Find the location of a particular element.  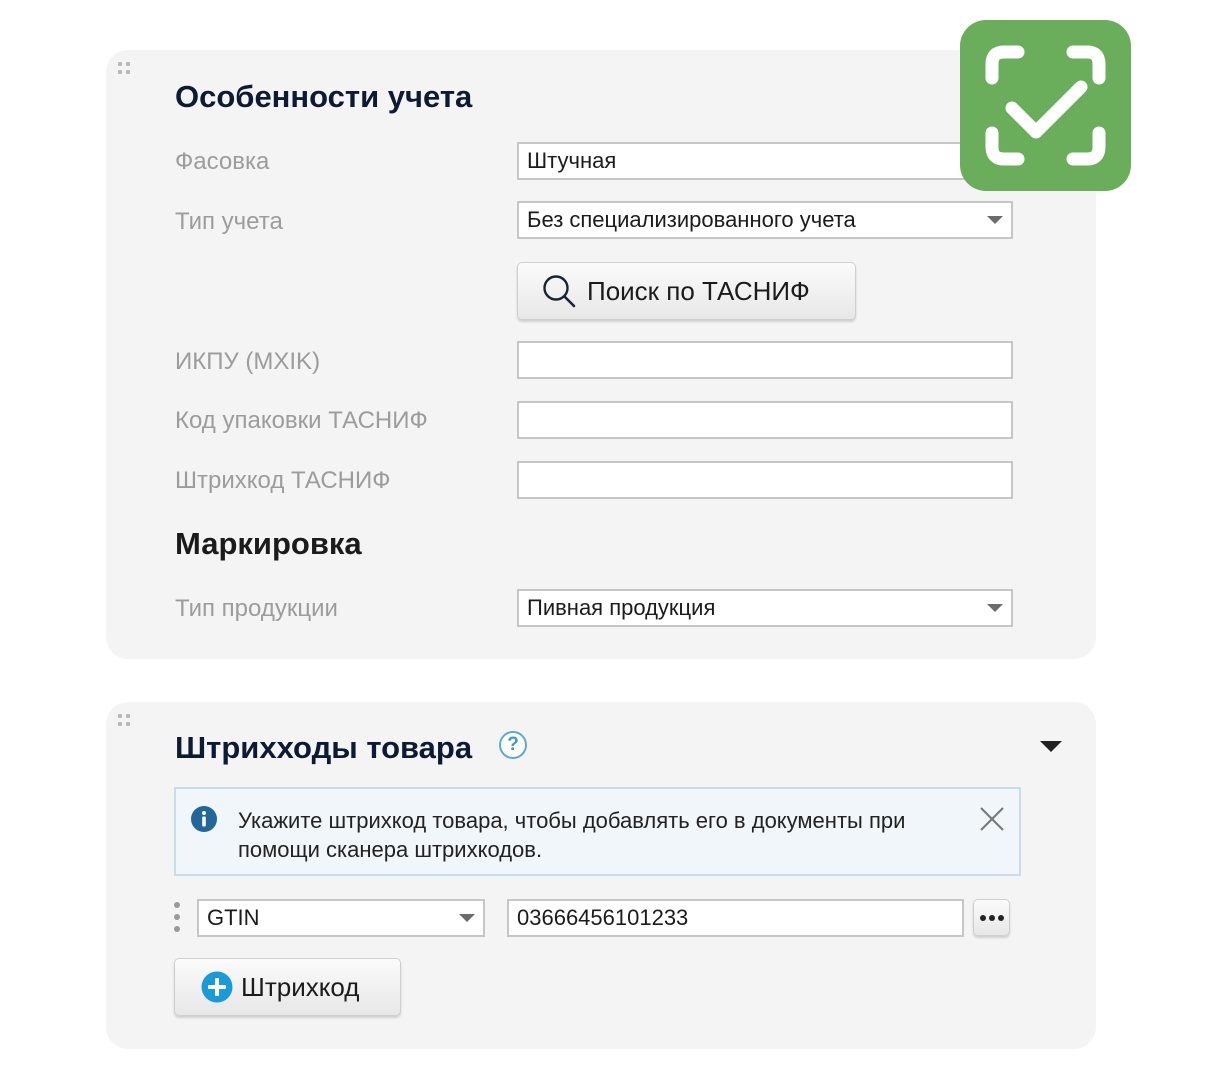

barcode-type-select: GTIN is located at coordinates (341, 918).